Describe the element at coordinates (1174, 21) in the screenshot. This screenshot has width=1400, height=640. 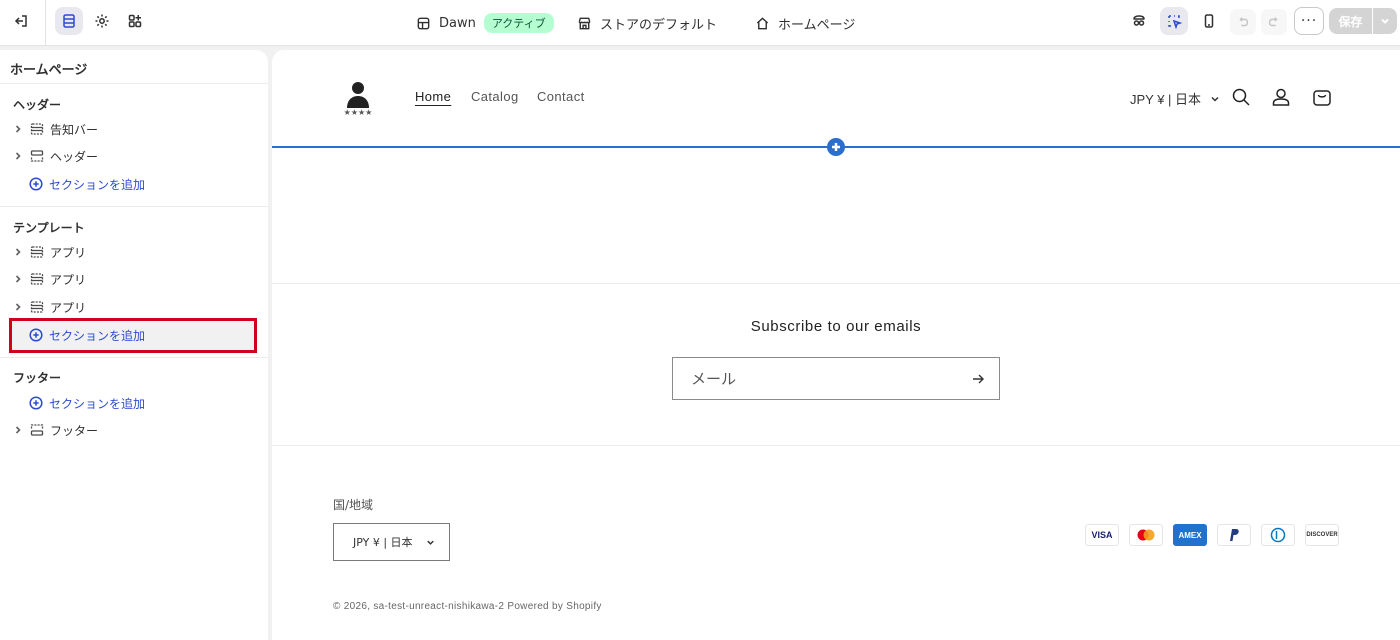
I see `select-cursor-icon` at that location.